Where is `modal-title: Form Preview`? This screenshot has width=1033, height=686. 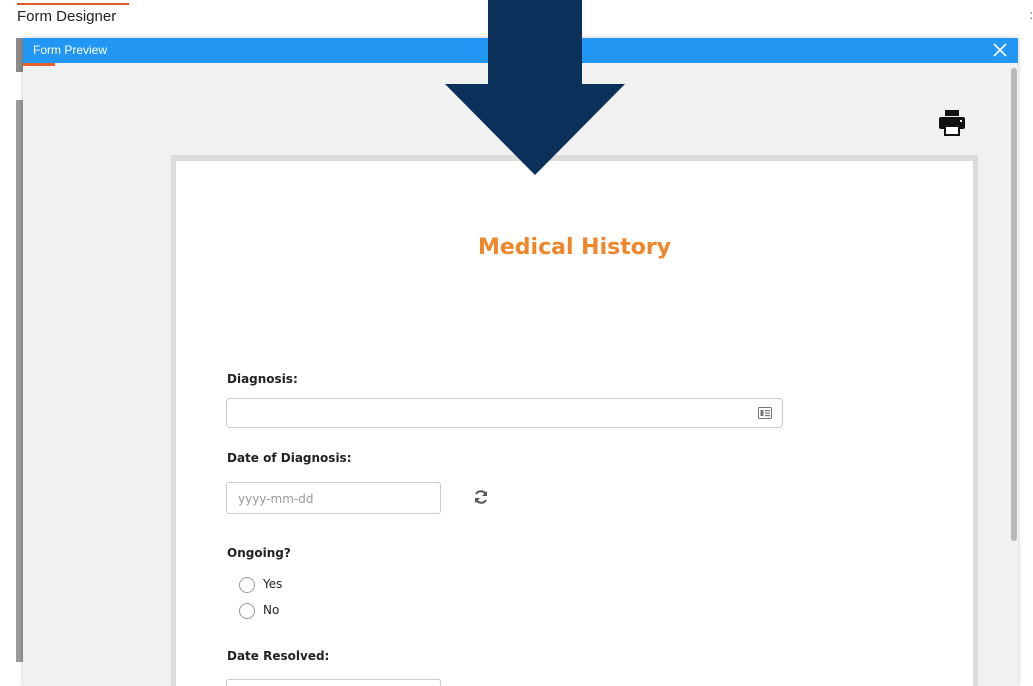
modal-title: Form Preview is located at coordinates (70, 50).